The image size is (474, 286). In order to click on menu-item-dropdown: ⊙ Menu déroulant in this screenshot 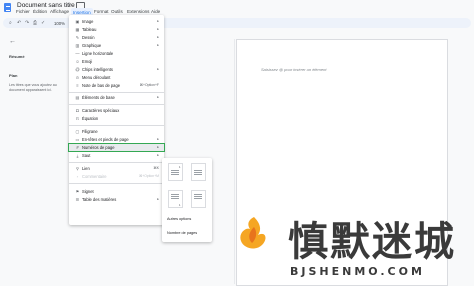, I will do `click(116, 77)`.